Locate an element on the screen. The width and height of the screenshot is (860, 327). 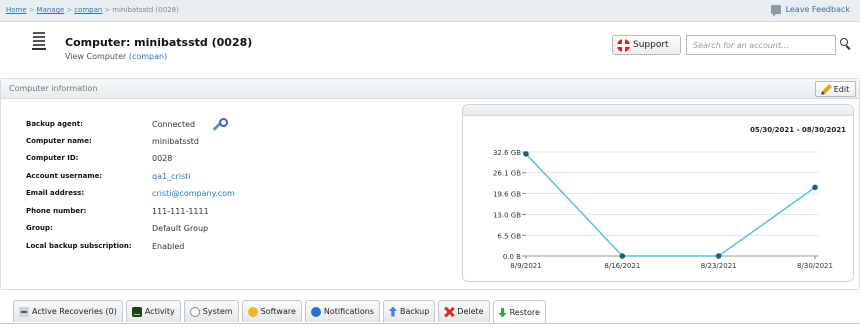
tab-software: Software is located at coordinates (271, 311).